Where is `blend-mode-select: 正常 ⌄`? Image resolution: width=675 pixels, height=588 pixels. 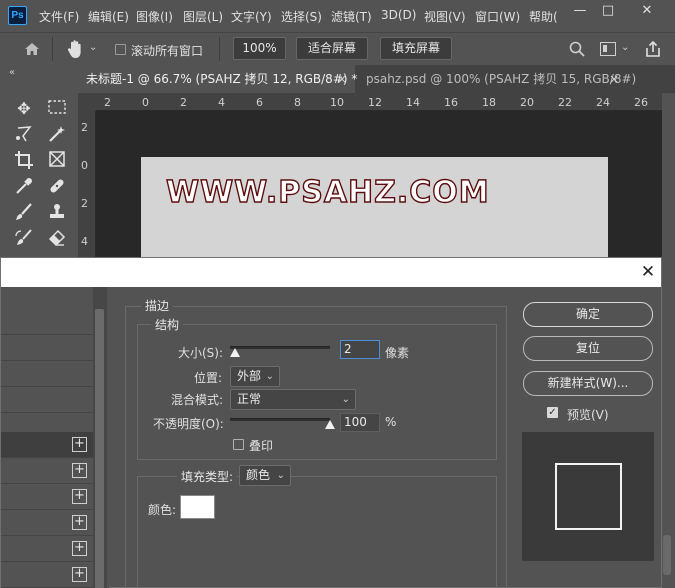
blend-mode-select: 正常 ⌄ is located at coordinates (293, 399).